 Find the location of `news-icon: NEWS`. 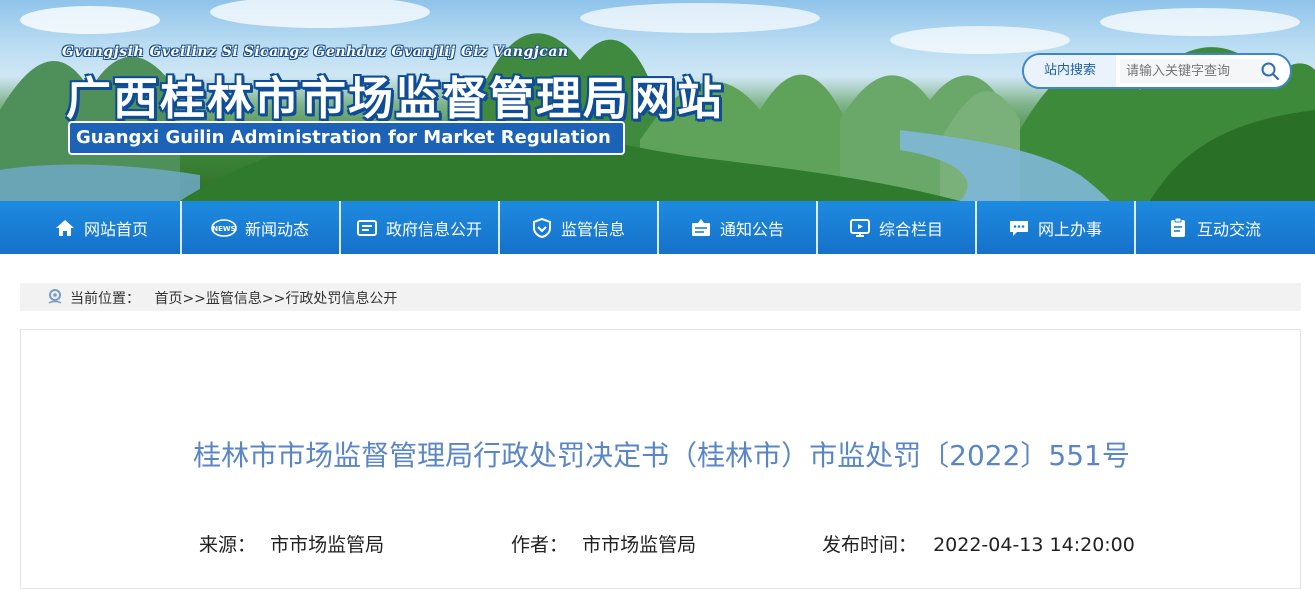

news-icon: NEWS is located at coordinates (224, 227).